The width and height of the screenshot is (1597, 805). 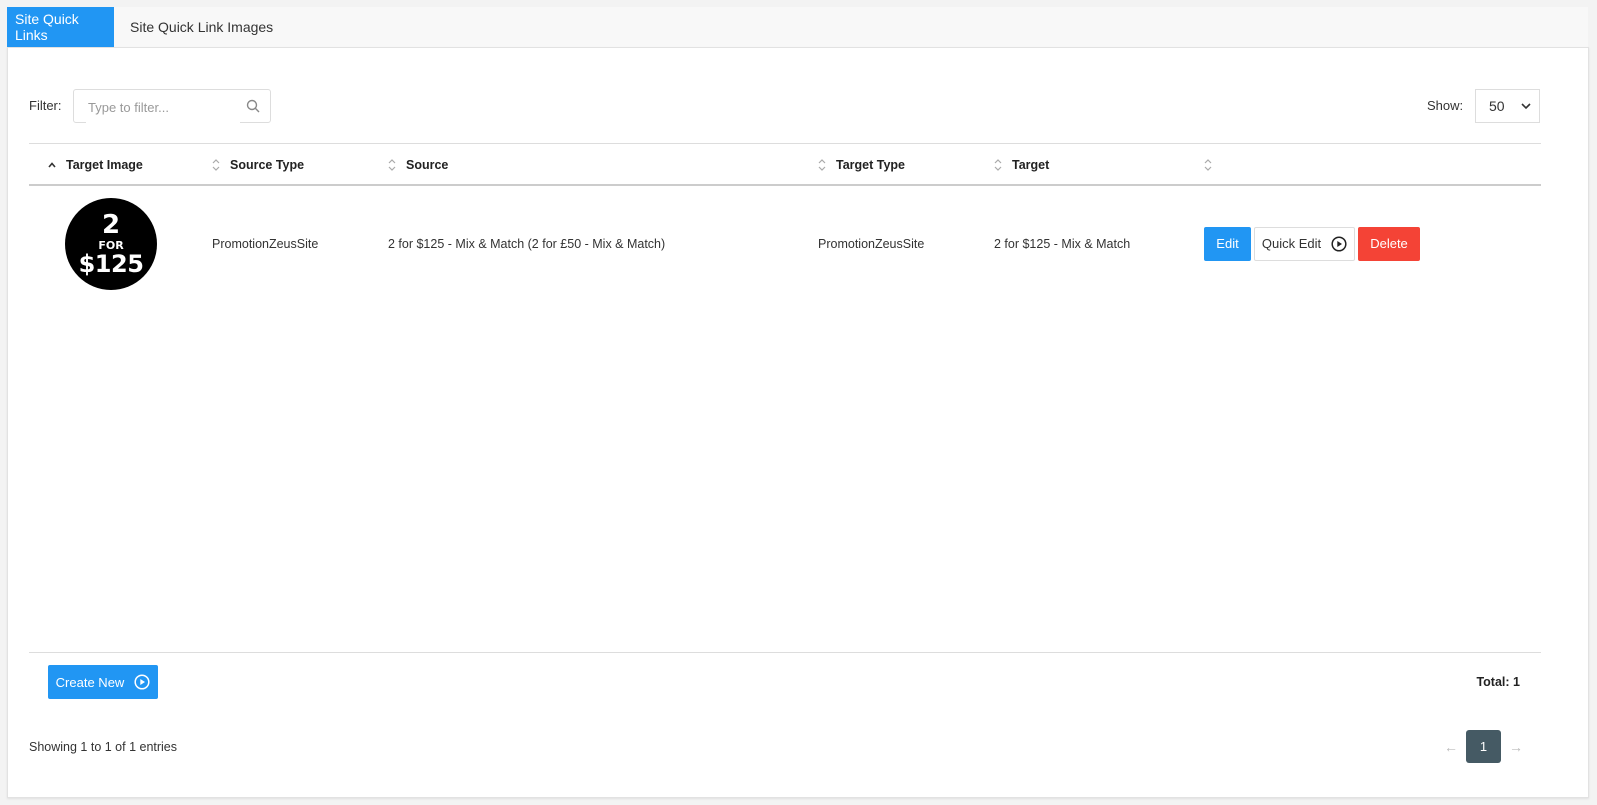 What do you see at coordinates (1526, 105) in the screenshot?
I see `chevron-down-icon` at bounding box center [1526, 105].